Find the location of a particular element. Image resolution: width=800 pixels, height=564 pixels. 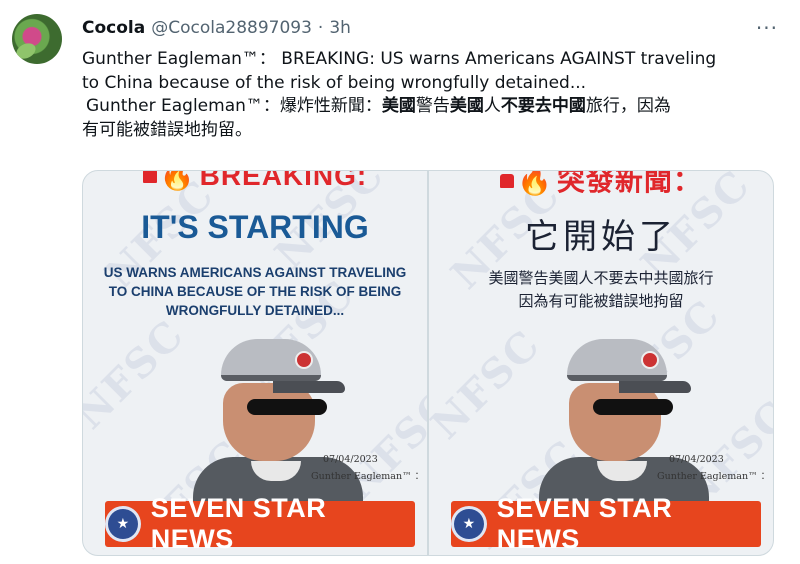

user-handle: @Cocola28897093 is located at coordinates (231, 28).